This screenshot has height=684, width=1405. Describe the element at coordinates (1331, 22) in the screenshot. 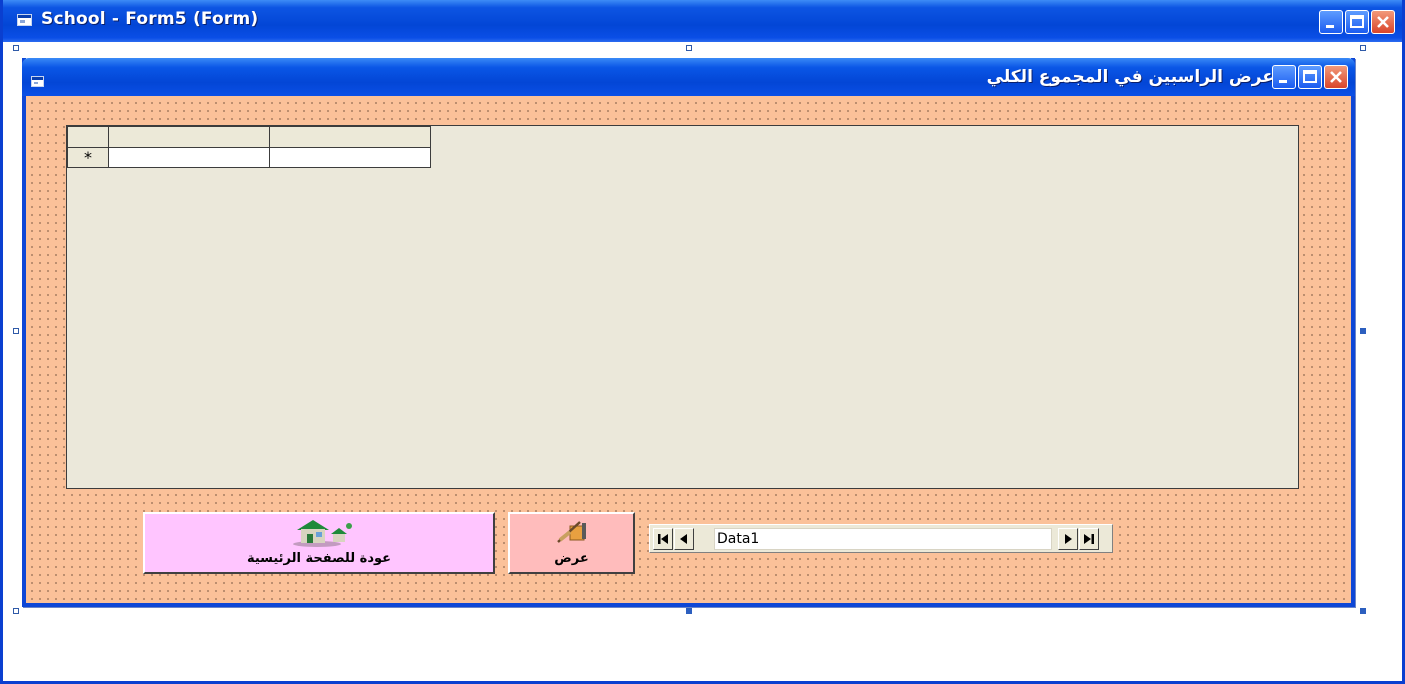

I see `minimize-button` at that location.